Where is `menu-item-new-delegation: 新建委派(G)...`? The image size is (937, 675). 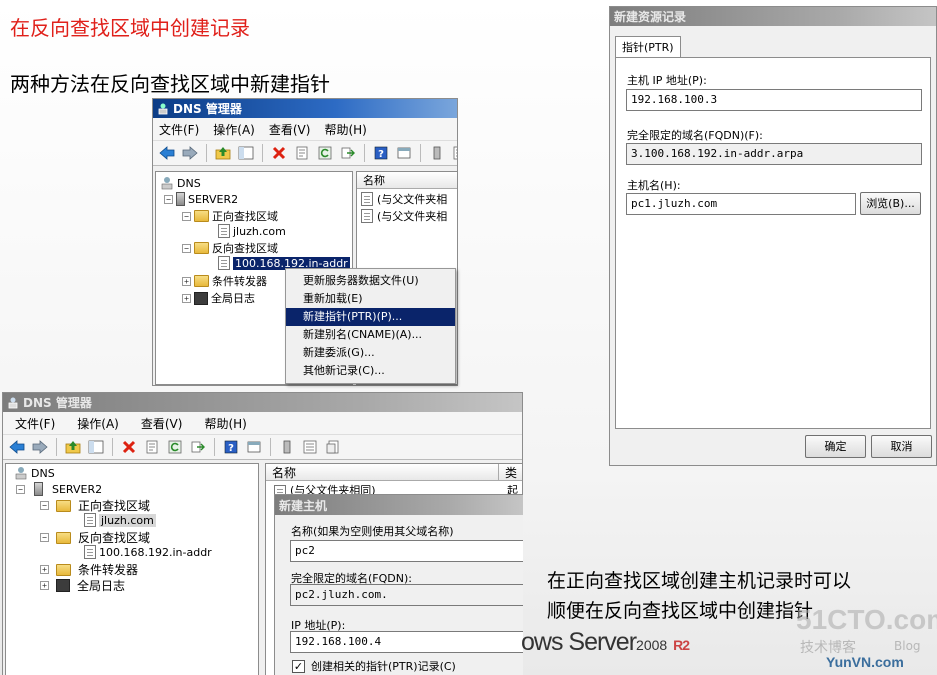
menu-item-new-delegation: 新建委派(G)... is located at coordinates (370, 353).